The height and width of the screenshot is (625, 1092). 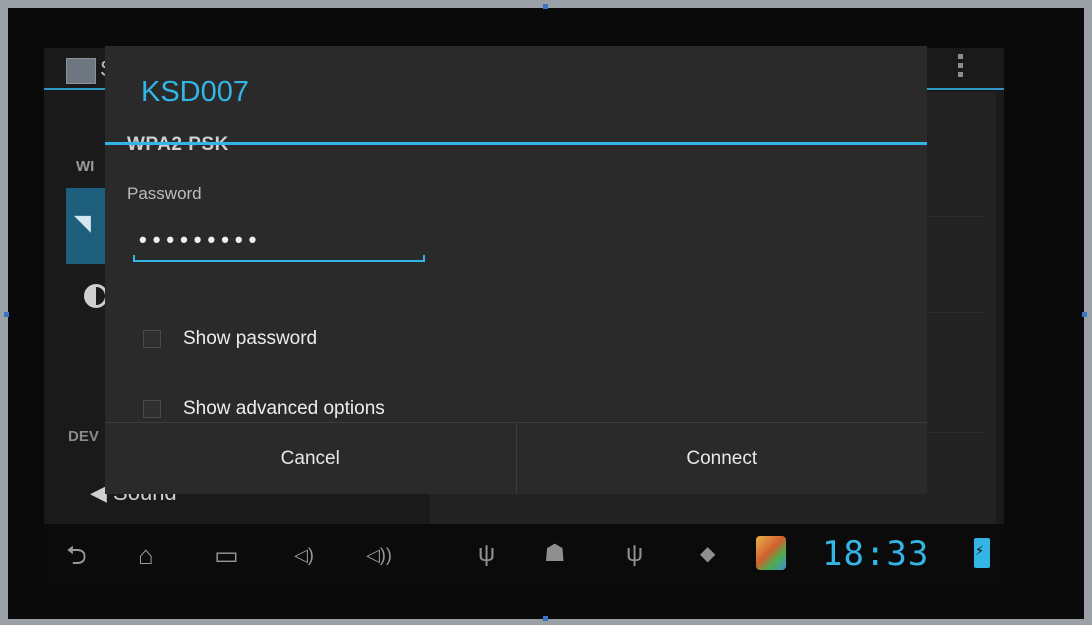 I want to click on connect-button: Connect, so click(x=722, y=458).